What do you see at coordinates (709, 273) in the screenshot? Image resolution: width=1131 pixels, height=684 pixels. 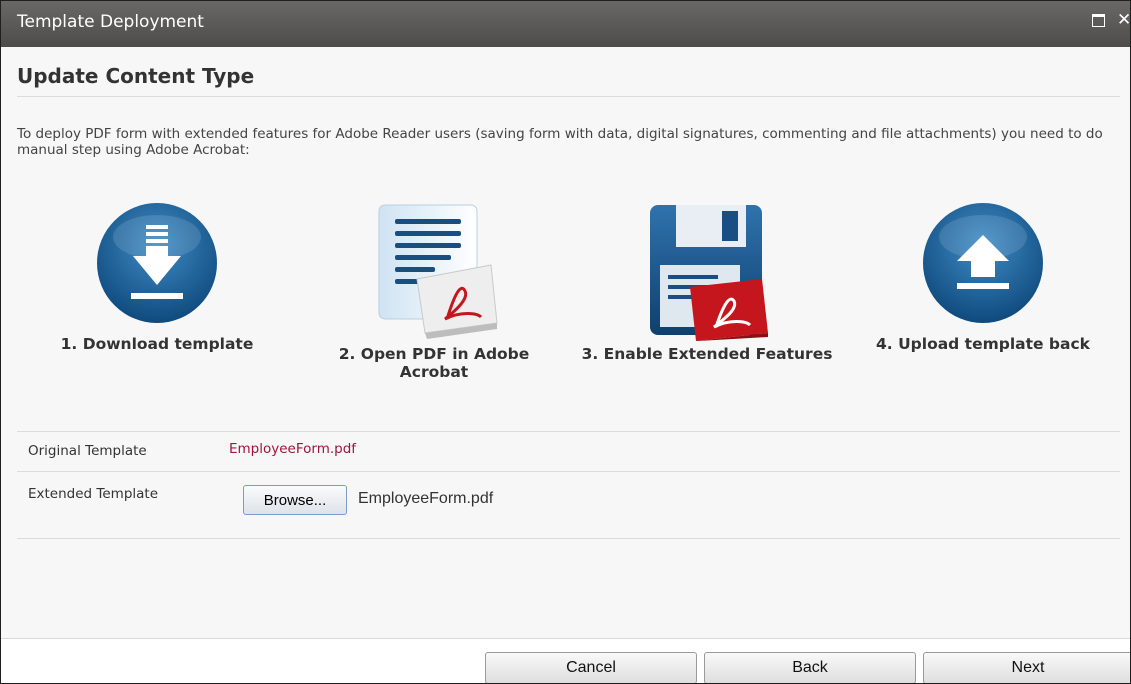 I see `save-pdf-icon` at bounding box center [709, 273].